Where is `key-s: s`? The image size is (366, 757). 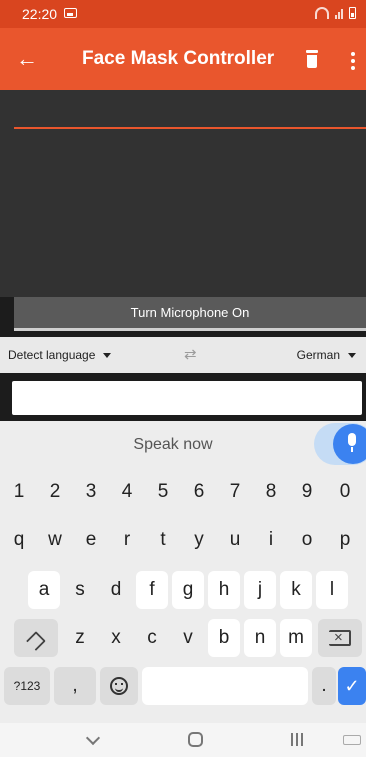
key-s: s is located at coordinates (80, 590).